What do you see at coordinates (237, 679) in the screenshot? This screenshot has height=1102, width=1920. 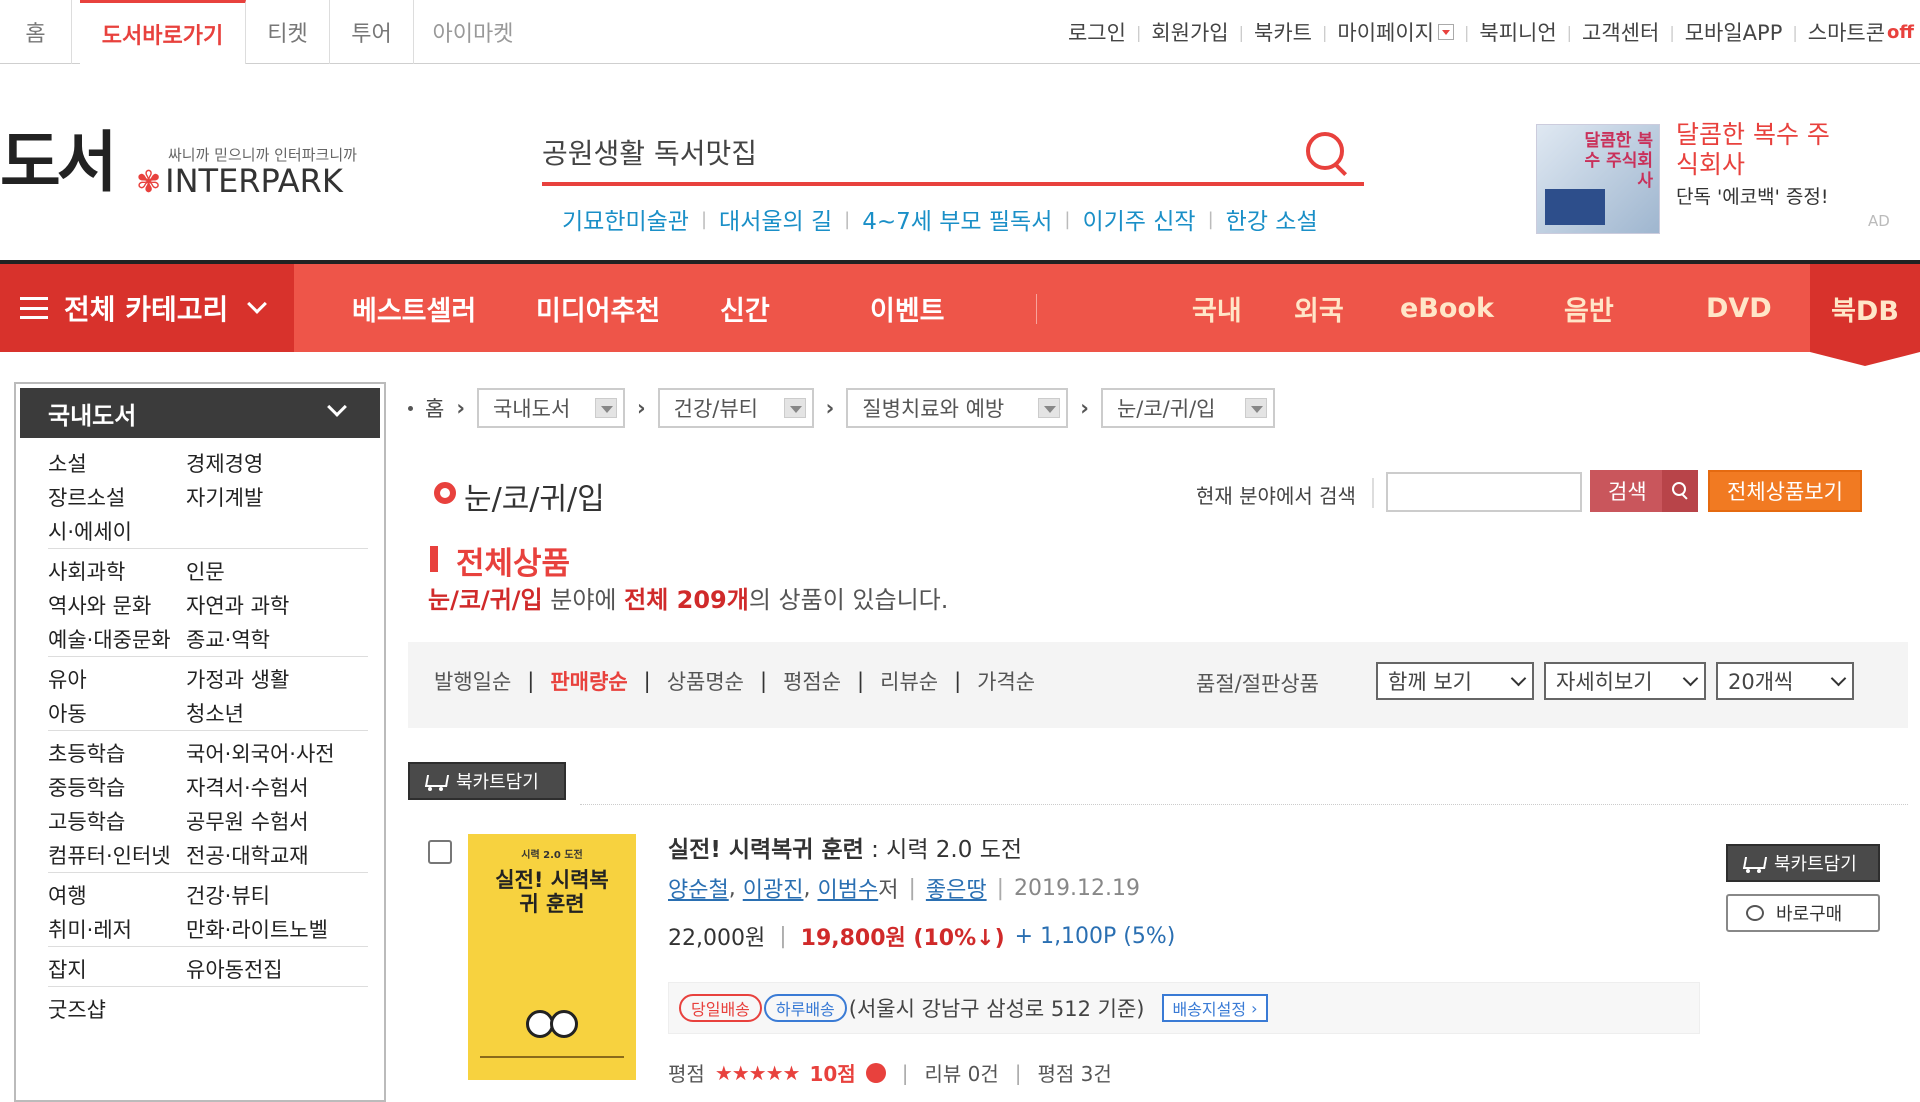 I see `sidebar-item: 가정과 생활` at bounding box center [237, 679].